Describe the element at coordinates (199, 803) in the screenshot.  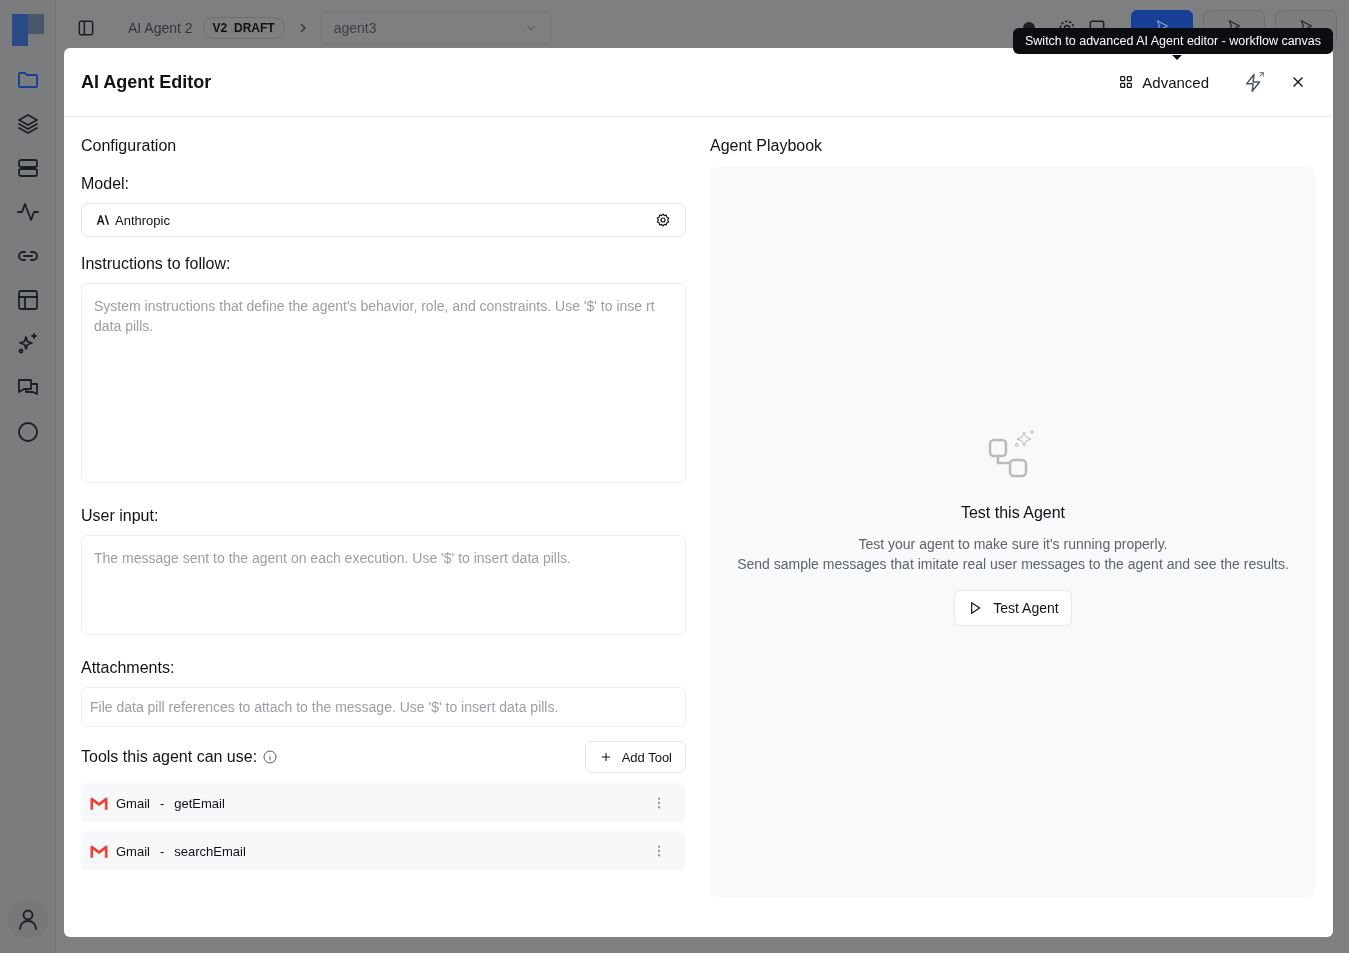
I see `tool-action: getEmail` at that location.